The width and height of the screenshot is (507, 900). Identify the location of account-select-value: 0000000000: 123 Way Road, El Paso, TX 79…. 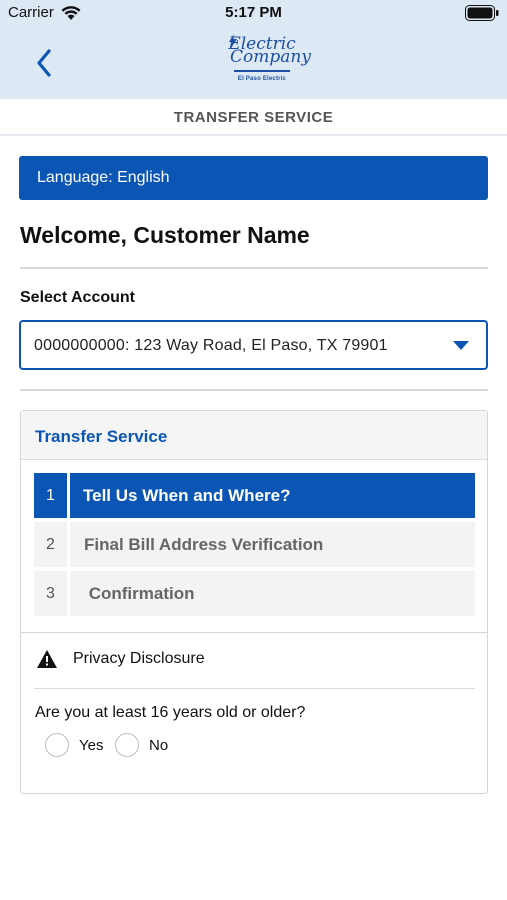
(211, 345).